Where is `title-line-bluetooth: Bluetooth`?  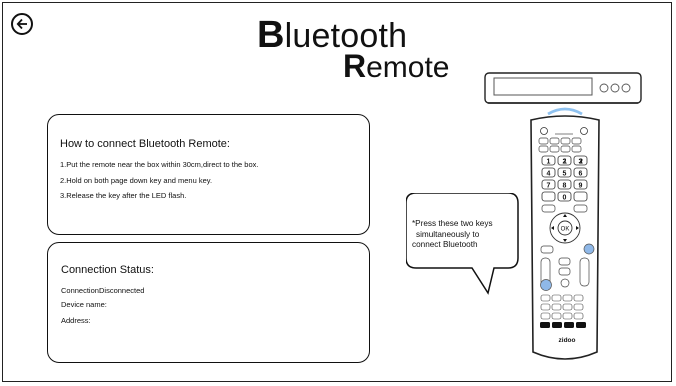 title-line-bluetooth: Bluetooth is located at coordinates (332, 35).